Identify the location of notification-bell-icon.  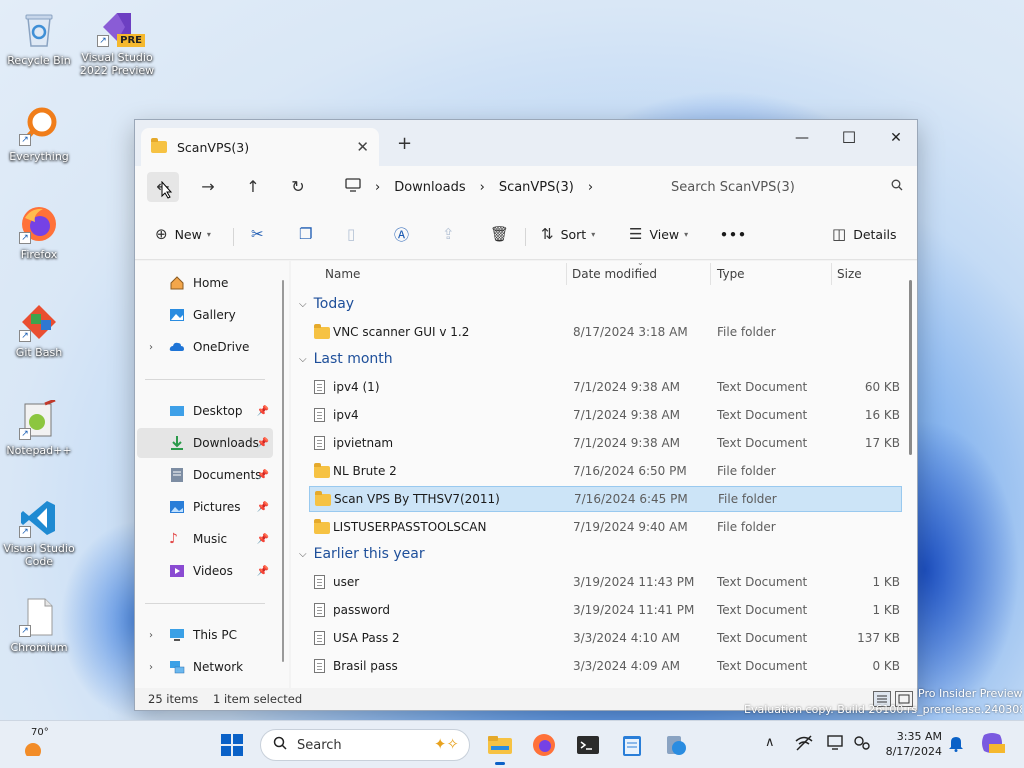
(956, 745).